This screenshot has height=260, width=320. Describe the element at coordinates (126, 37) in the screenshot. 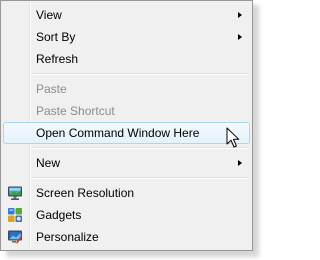

I see `menu-item-sort-by: Sort By` at that location.